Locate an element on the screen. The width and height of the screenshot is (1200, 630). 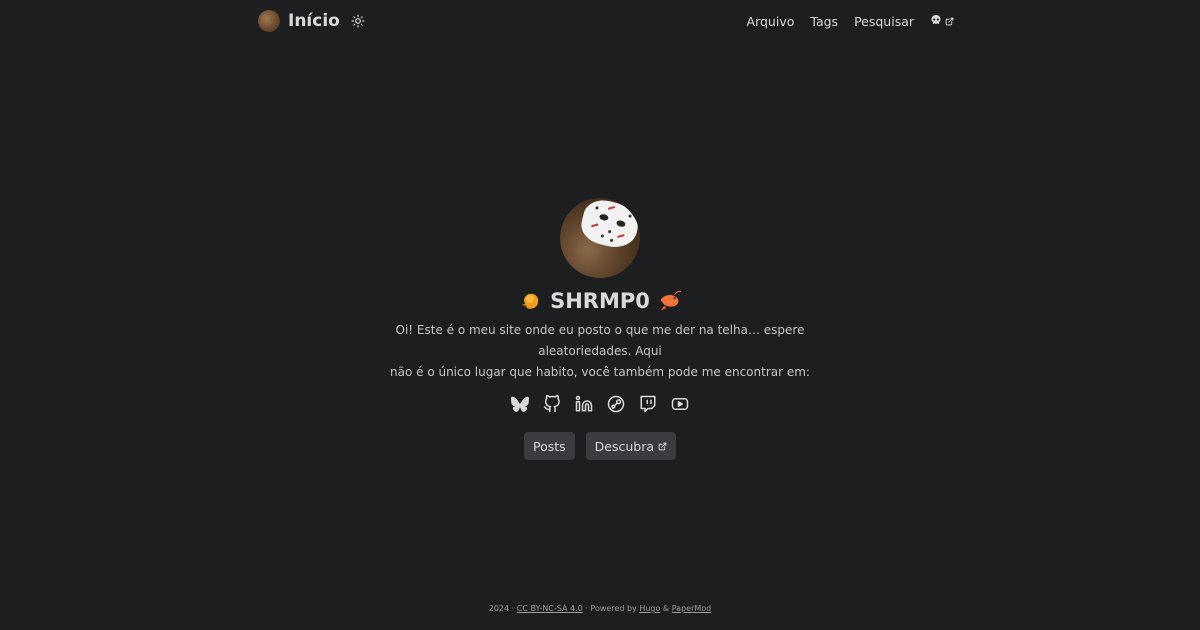
main-menu: Arquivo Tags Pesquisar is located at coordinates (850, 21).